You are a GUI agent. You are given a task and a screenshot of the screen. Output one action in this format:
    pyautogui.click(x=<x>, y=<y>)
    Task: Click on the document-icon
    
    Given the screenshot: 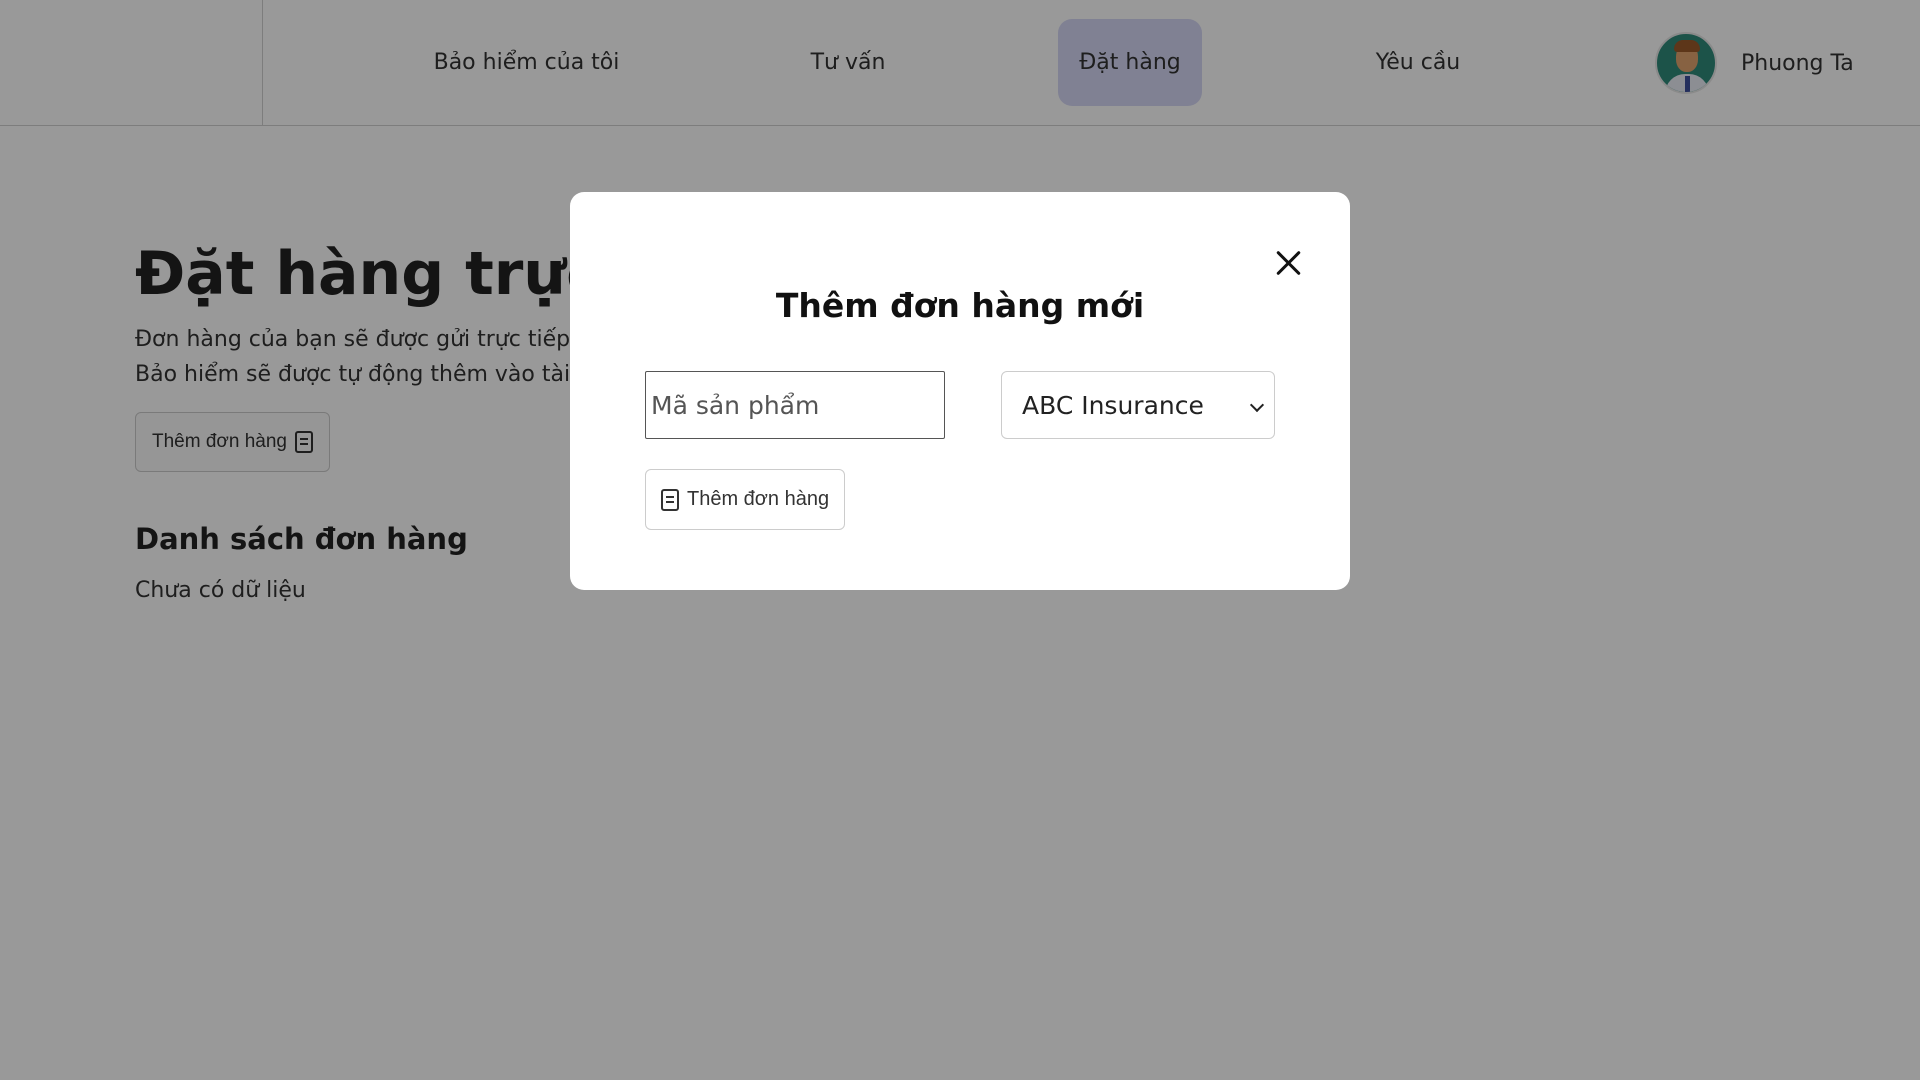 What is the action you would take?
    pyautogui.click(x=670, y=499)
    